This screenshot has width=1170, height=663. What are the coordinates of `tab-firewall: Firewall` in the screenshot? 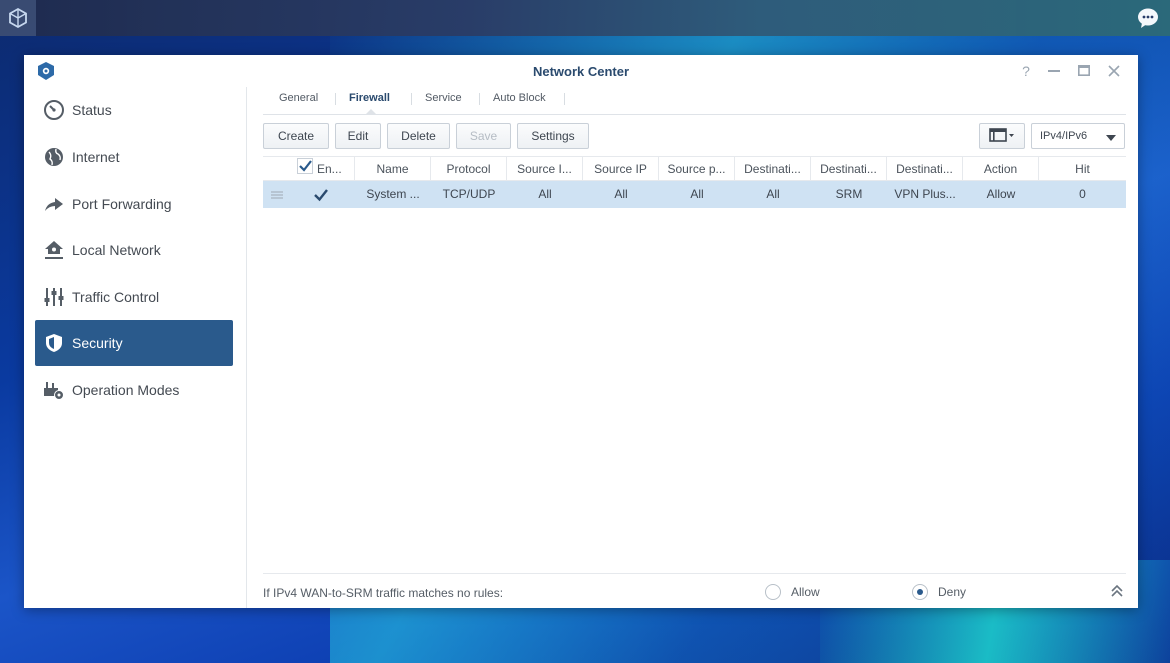 It's located at (369, 101).